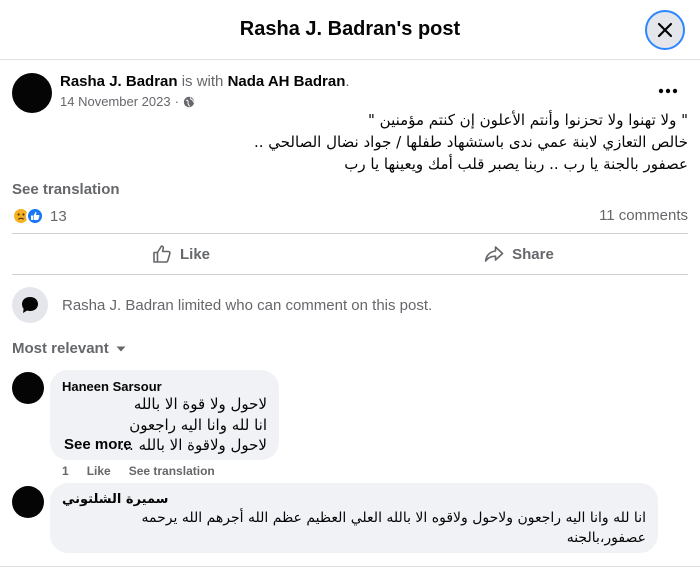 This screenshot has width=700, height=577. What do you see at coordinates (494, 254) in the screenshot?
I see `share-arrow-icon` at bounding box center [494, 254].